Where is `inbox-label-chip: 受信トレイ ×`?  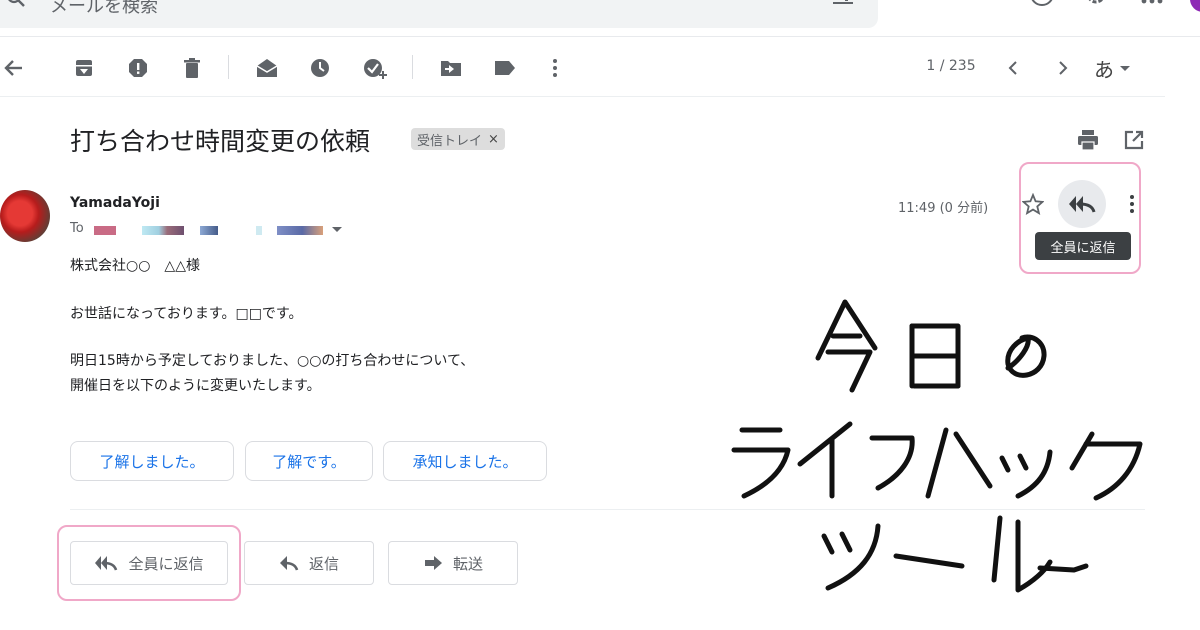 inbox-label-chip: 受信トレイ × is located at coordinates (458, 139).